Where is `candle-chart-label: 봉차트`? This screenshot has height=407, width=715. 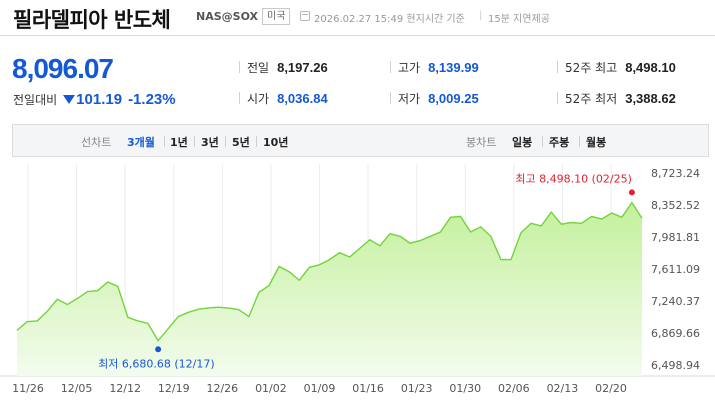 candle-chart-label: 봉차트 is located at coordinates (481, 142).